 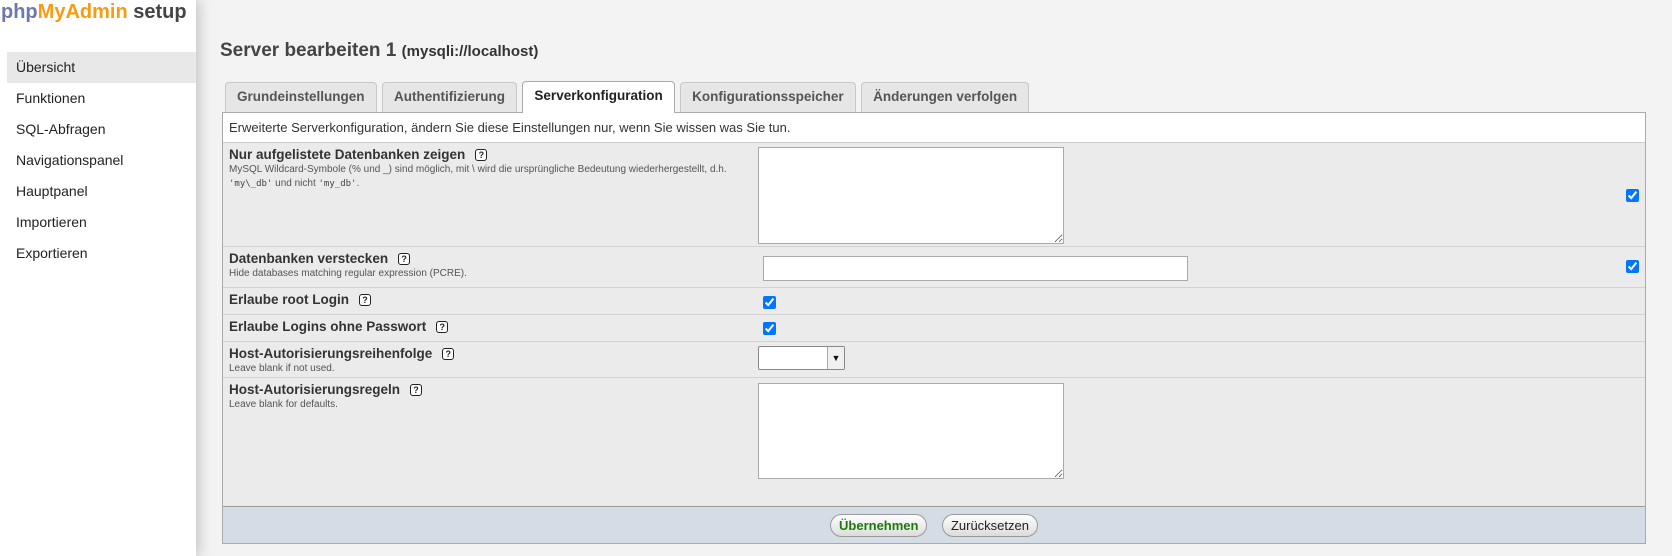 I want to click on setting-label: Nur aufgelistete Datenbanken zeigen?, so click(x=358, y=154).